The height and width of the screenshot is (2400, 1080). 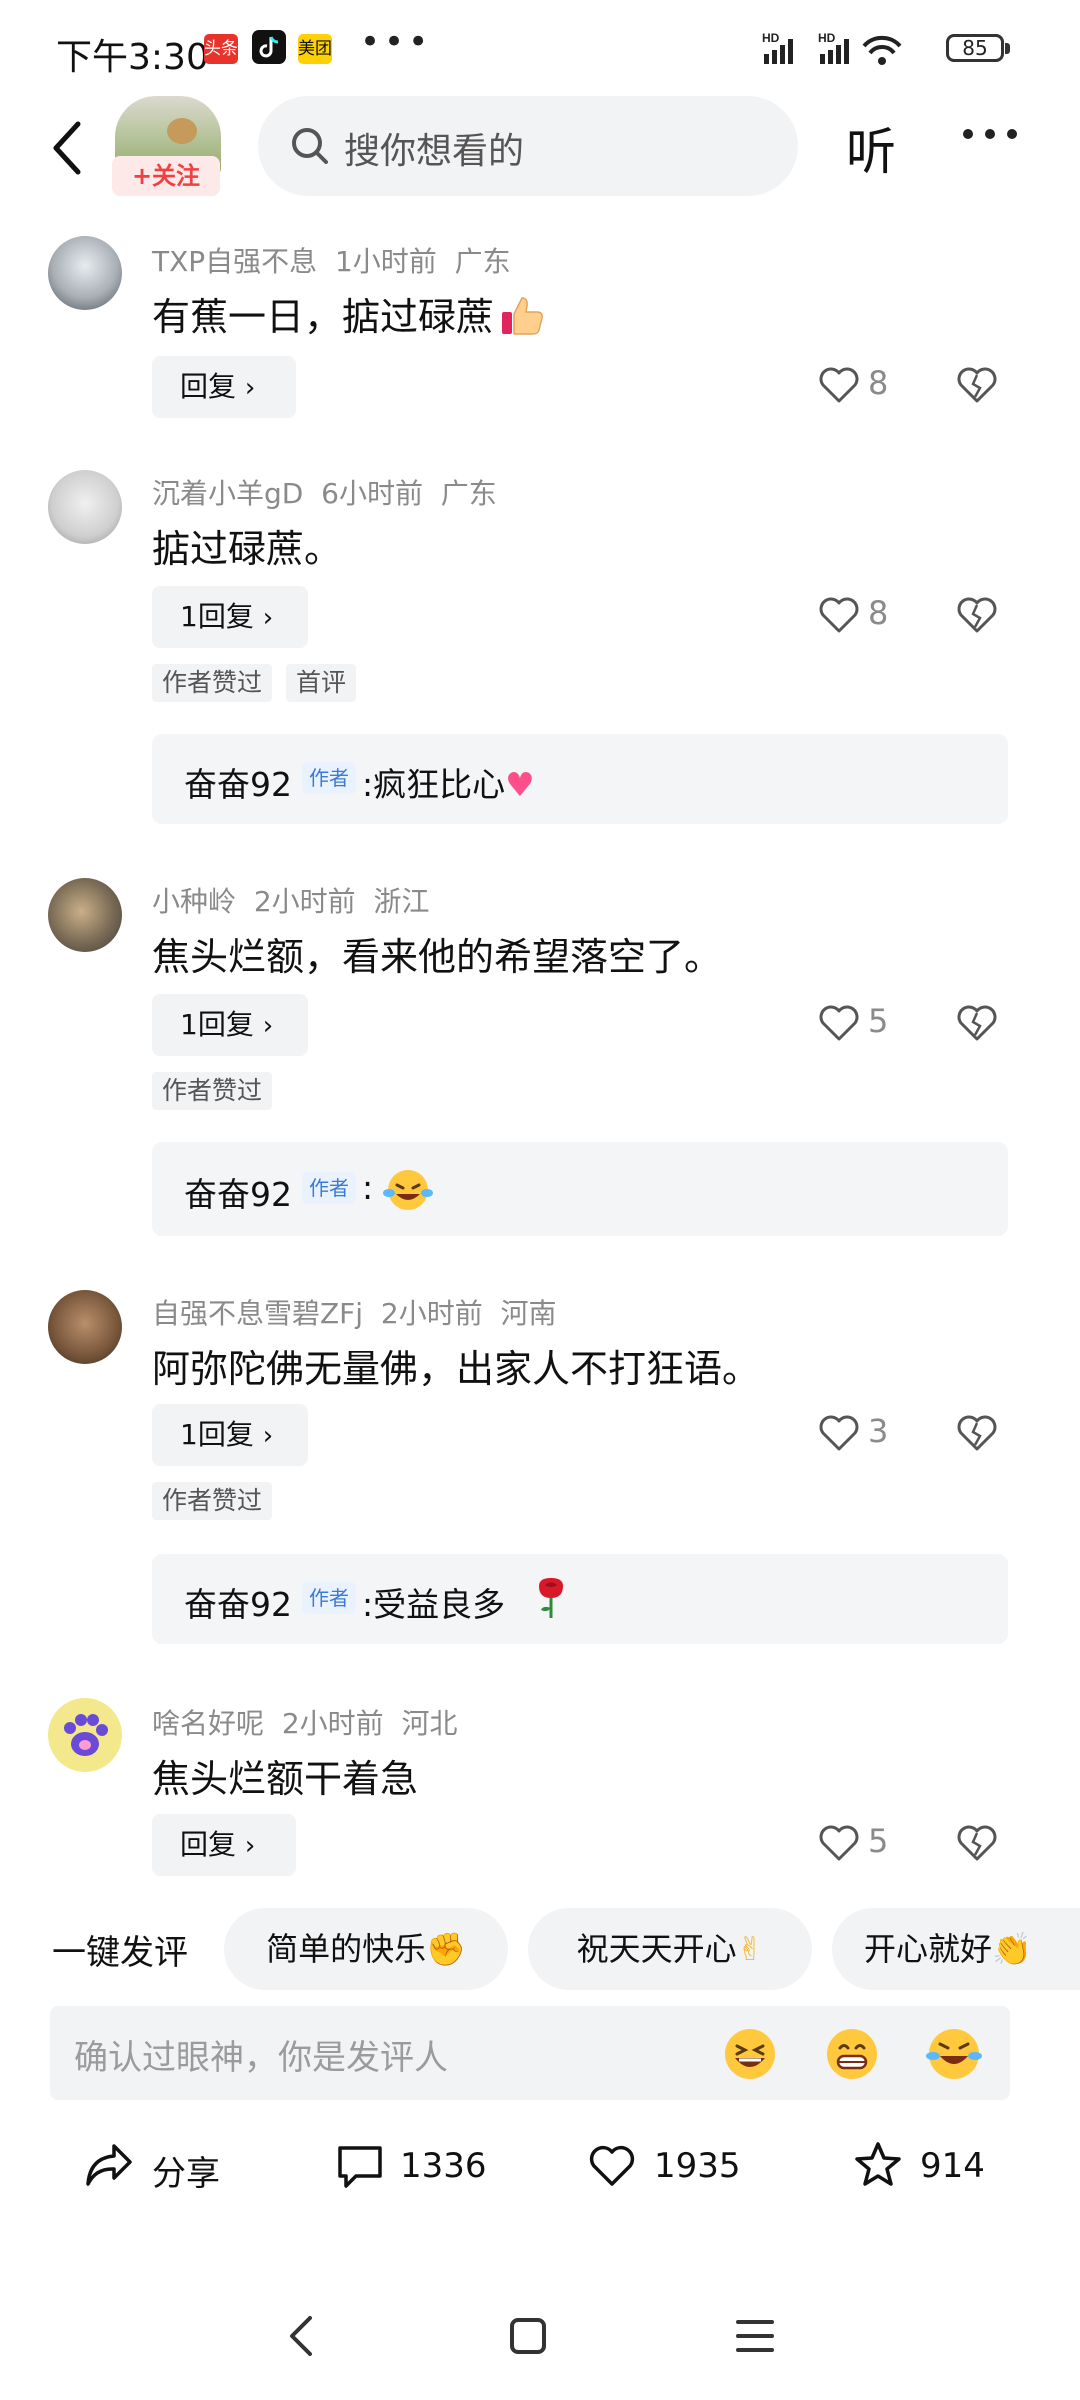 I want to click on chip-label: 简单的快乐, so click(x=346, y=1949).